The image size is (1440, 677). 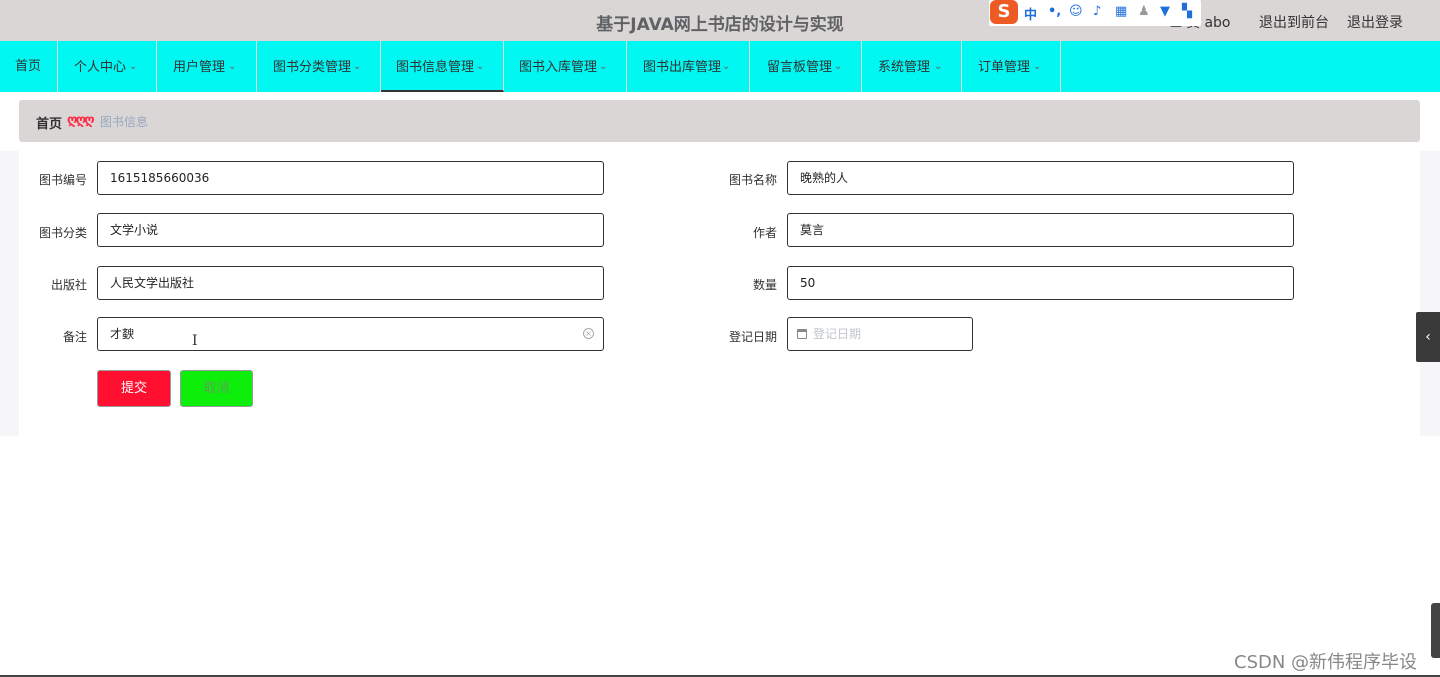 What do you see at coordinates (719, 121) in the screenshot?
I see `breadcrumb: 首页 ღღღ 图书信息` at bounding box center [719, 121].